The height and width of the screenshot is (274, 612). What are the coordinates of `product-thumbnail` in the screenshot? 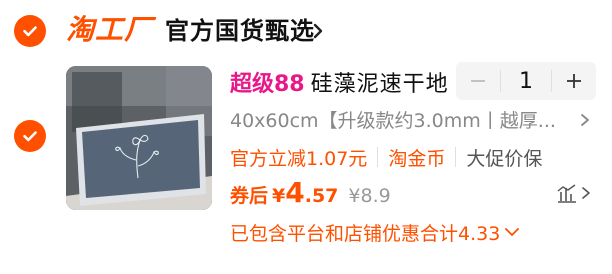 It's located at (139, 138).